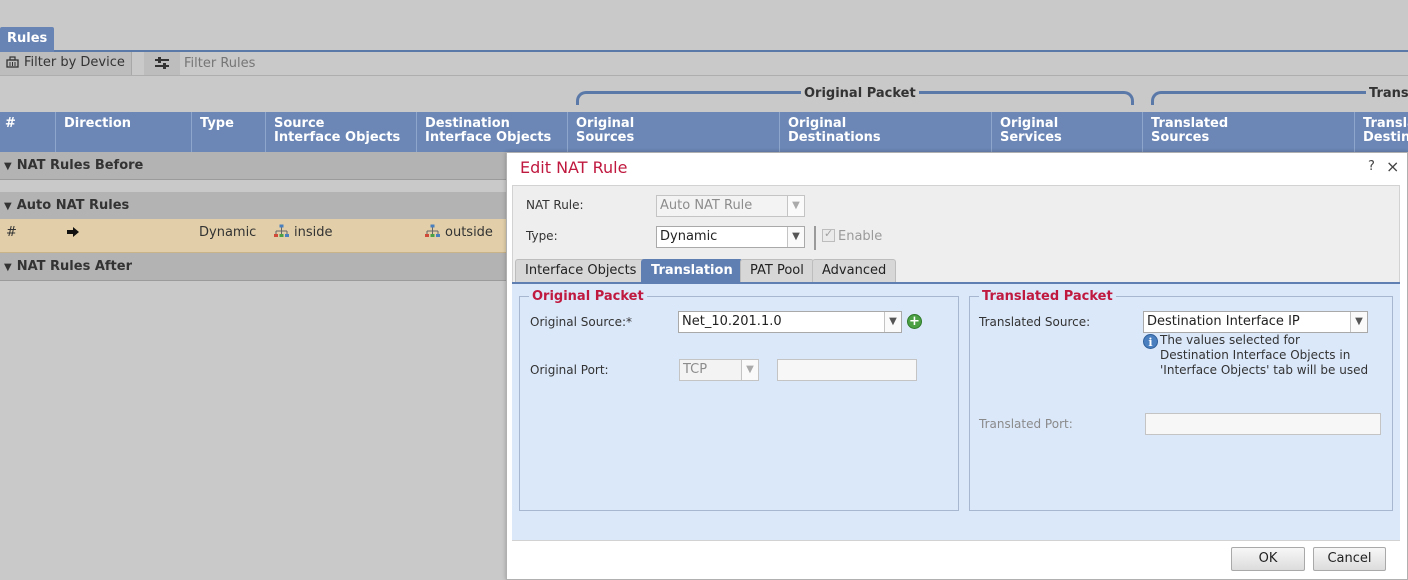 This screenshot has height=580, width=1408. What do you see at coordinates (847, 370) in the screenshot?
I see `original-port-input` at bounding box center [847, 370].